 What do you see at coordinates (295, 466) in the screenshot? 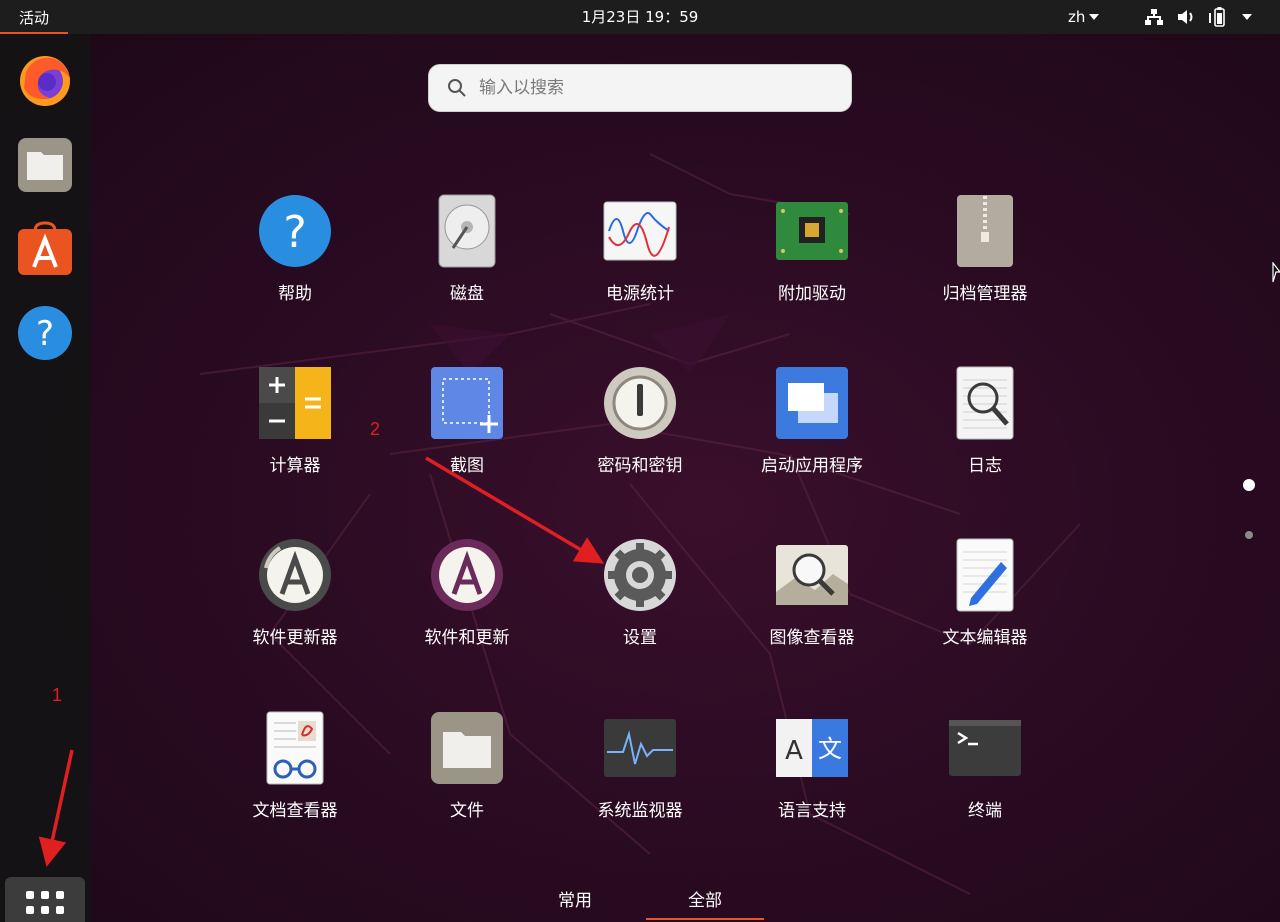
I see `app-label: 计算器` at bounding box center [295, 466].